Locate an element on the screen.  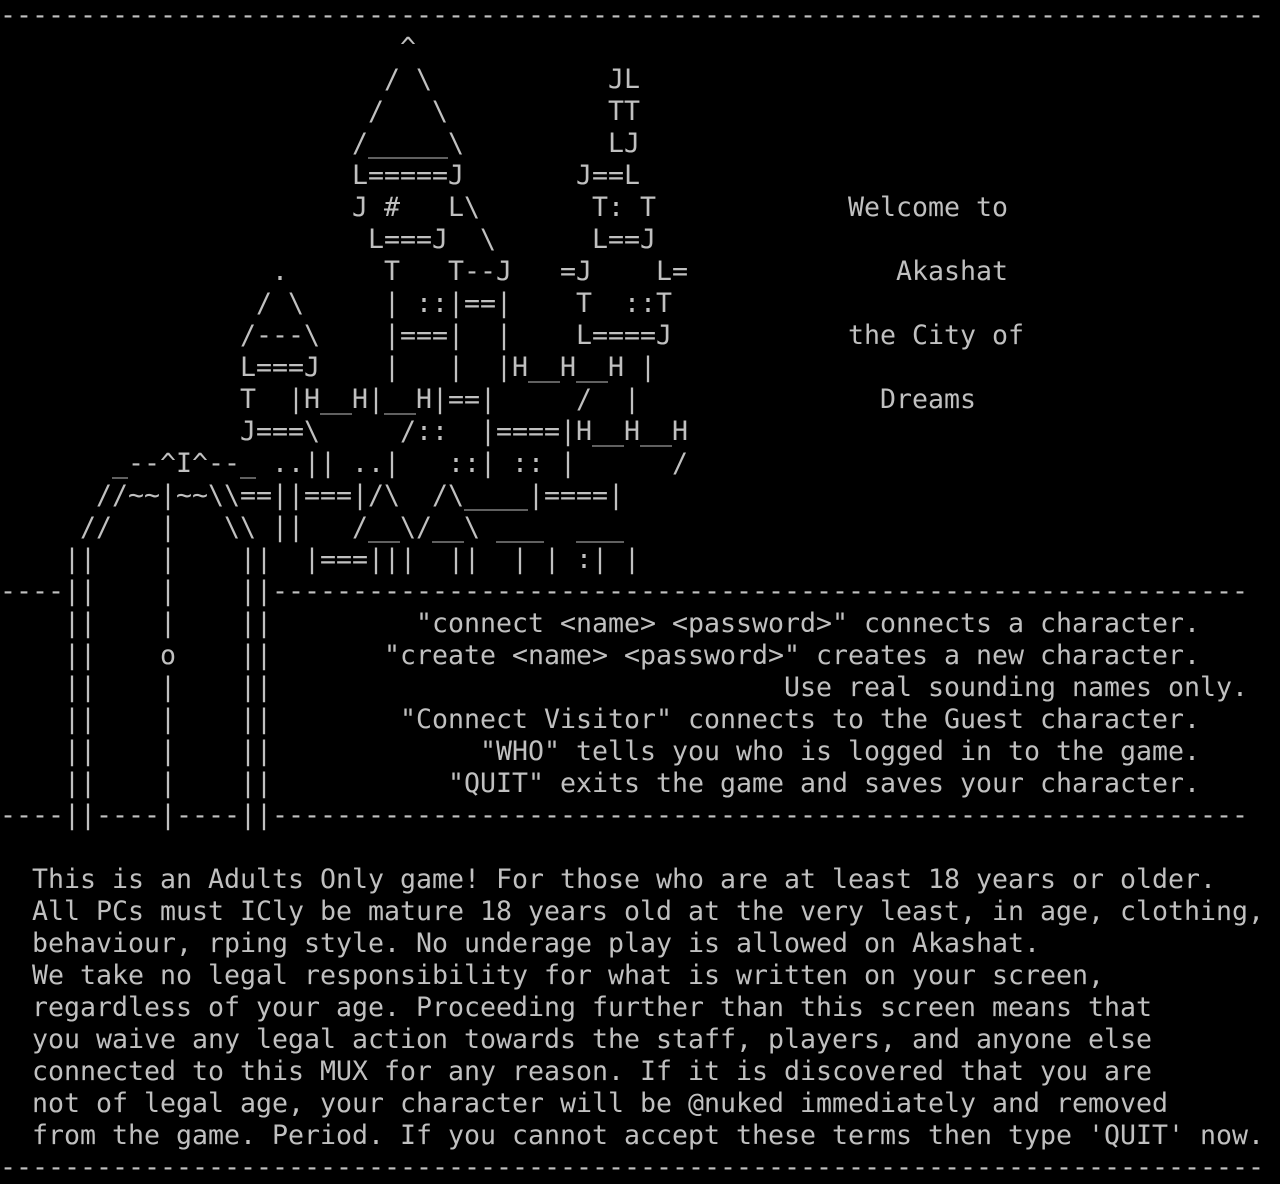
terminal-line: || | || |===||| || | | :| | is located at coordinates (320, 559).